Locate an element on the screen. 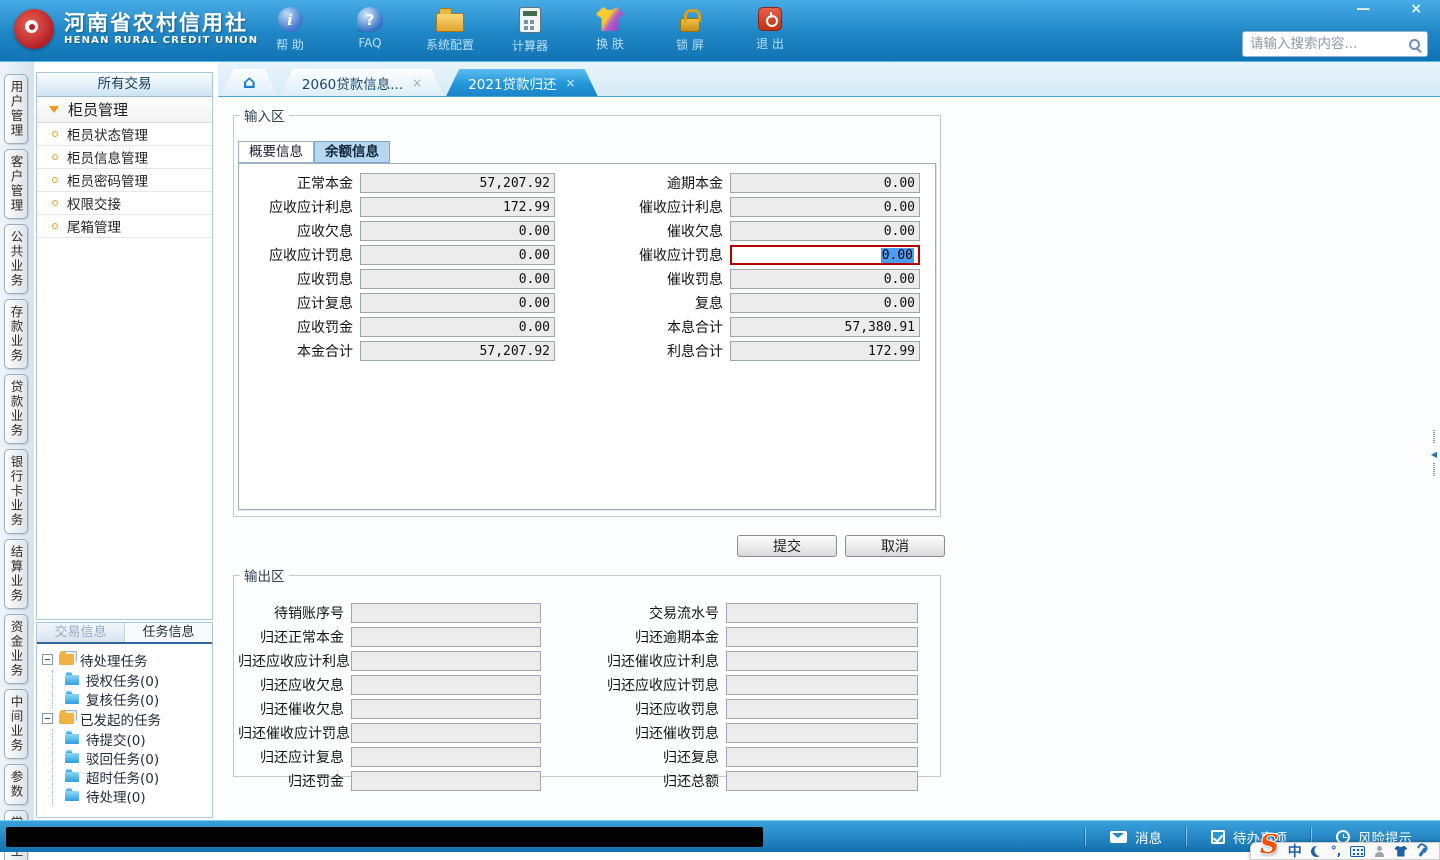  submit-button: 提交 is located at coordinates (787, 546).